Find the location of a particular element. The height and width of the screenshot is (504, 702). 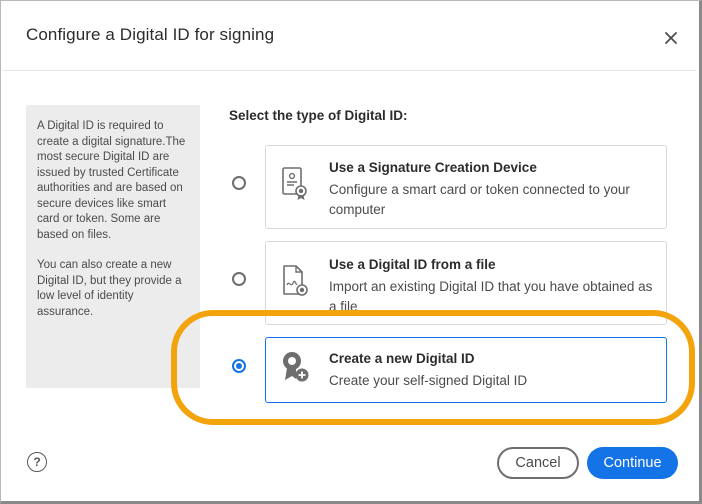

help-icon: ? is located at coordinates (37, 462).